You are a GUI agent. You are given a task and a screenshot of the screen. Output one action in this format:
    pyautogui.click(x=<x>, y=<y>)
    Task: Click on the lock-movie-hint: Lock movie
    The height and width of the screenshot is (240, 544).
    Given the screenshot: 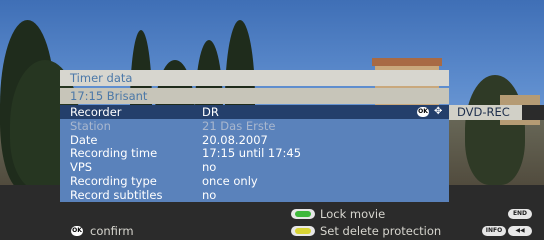 What is the action you would take?
    pyautogui.click(x=352, y=214)
    